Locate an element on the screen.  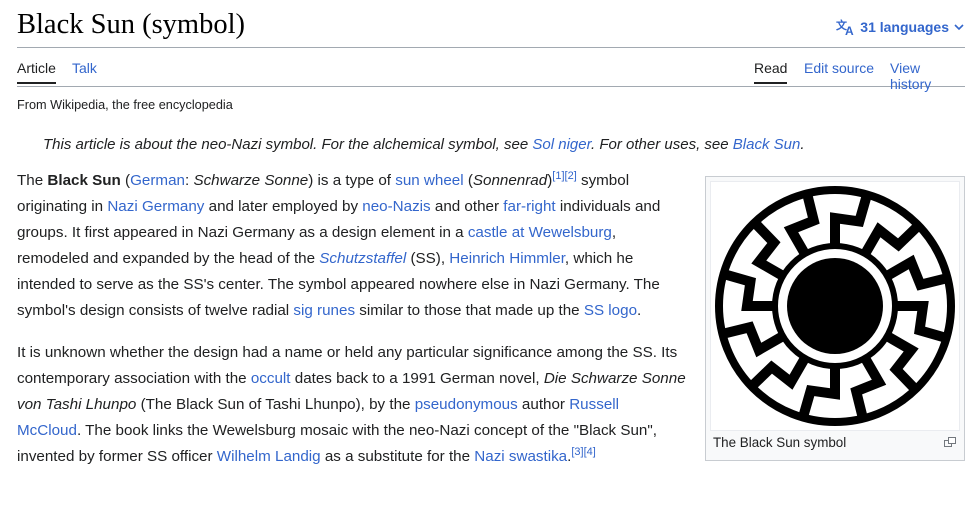
link-occult: occult is located at coordinates (271, 378).